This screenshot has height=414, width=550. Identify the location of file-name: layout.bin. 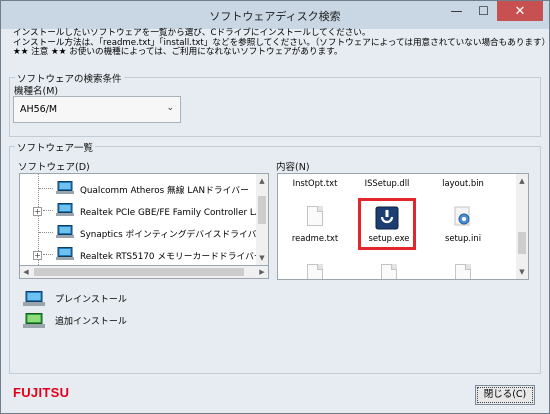
(463, 183).